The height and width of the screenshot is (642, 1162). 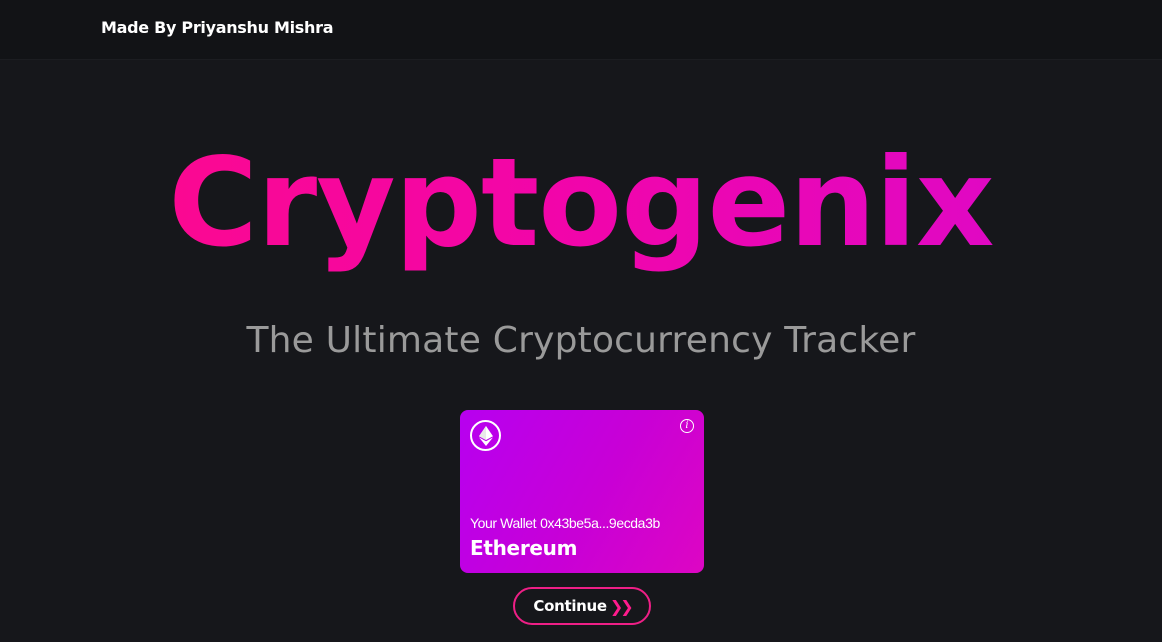 What do you see at coordinates (687, 426) in the screenshot?
I see `info-icon: i` at bounding box center [687, 426].